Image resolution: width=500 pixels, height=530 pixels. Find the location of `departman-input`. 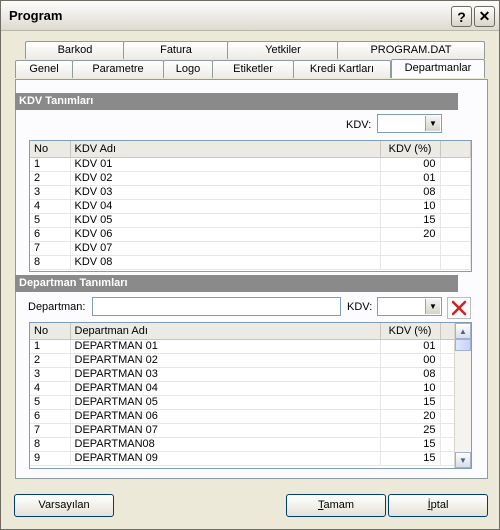

departman-input is located at coordinates (216, 306).